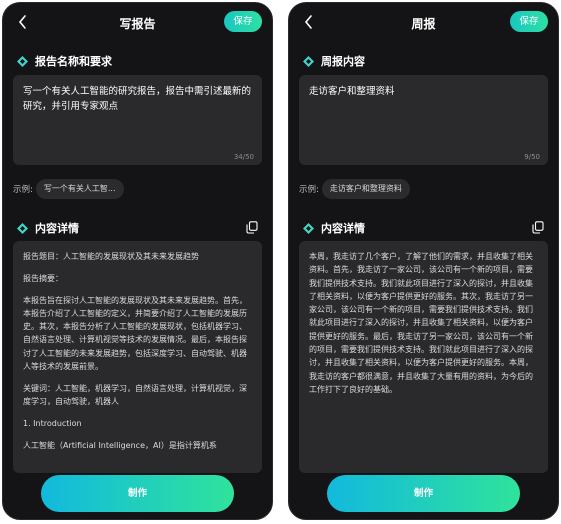 The height and width of the screenshot is (524, 561). I want to click on header: 写报告 保存, so click(137, 23).